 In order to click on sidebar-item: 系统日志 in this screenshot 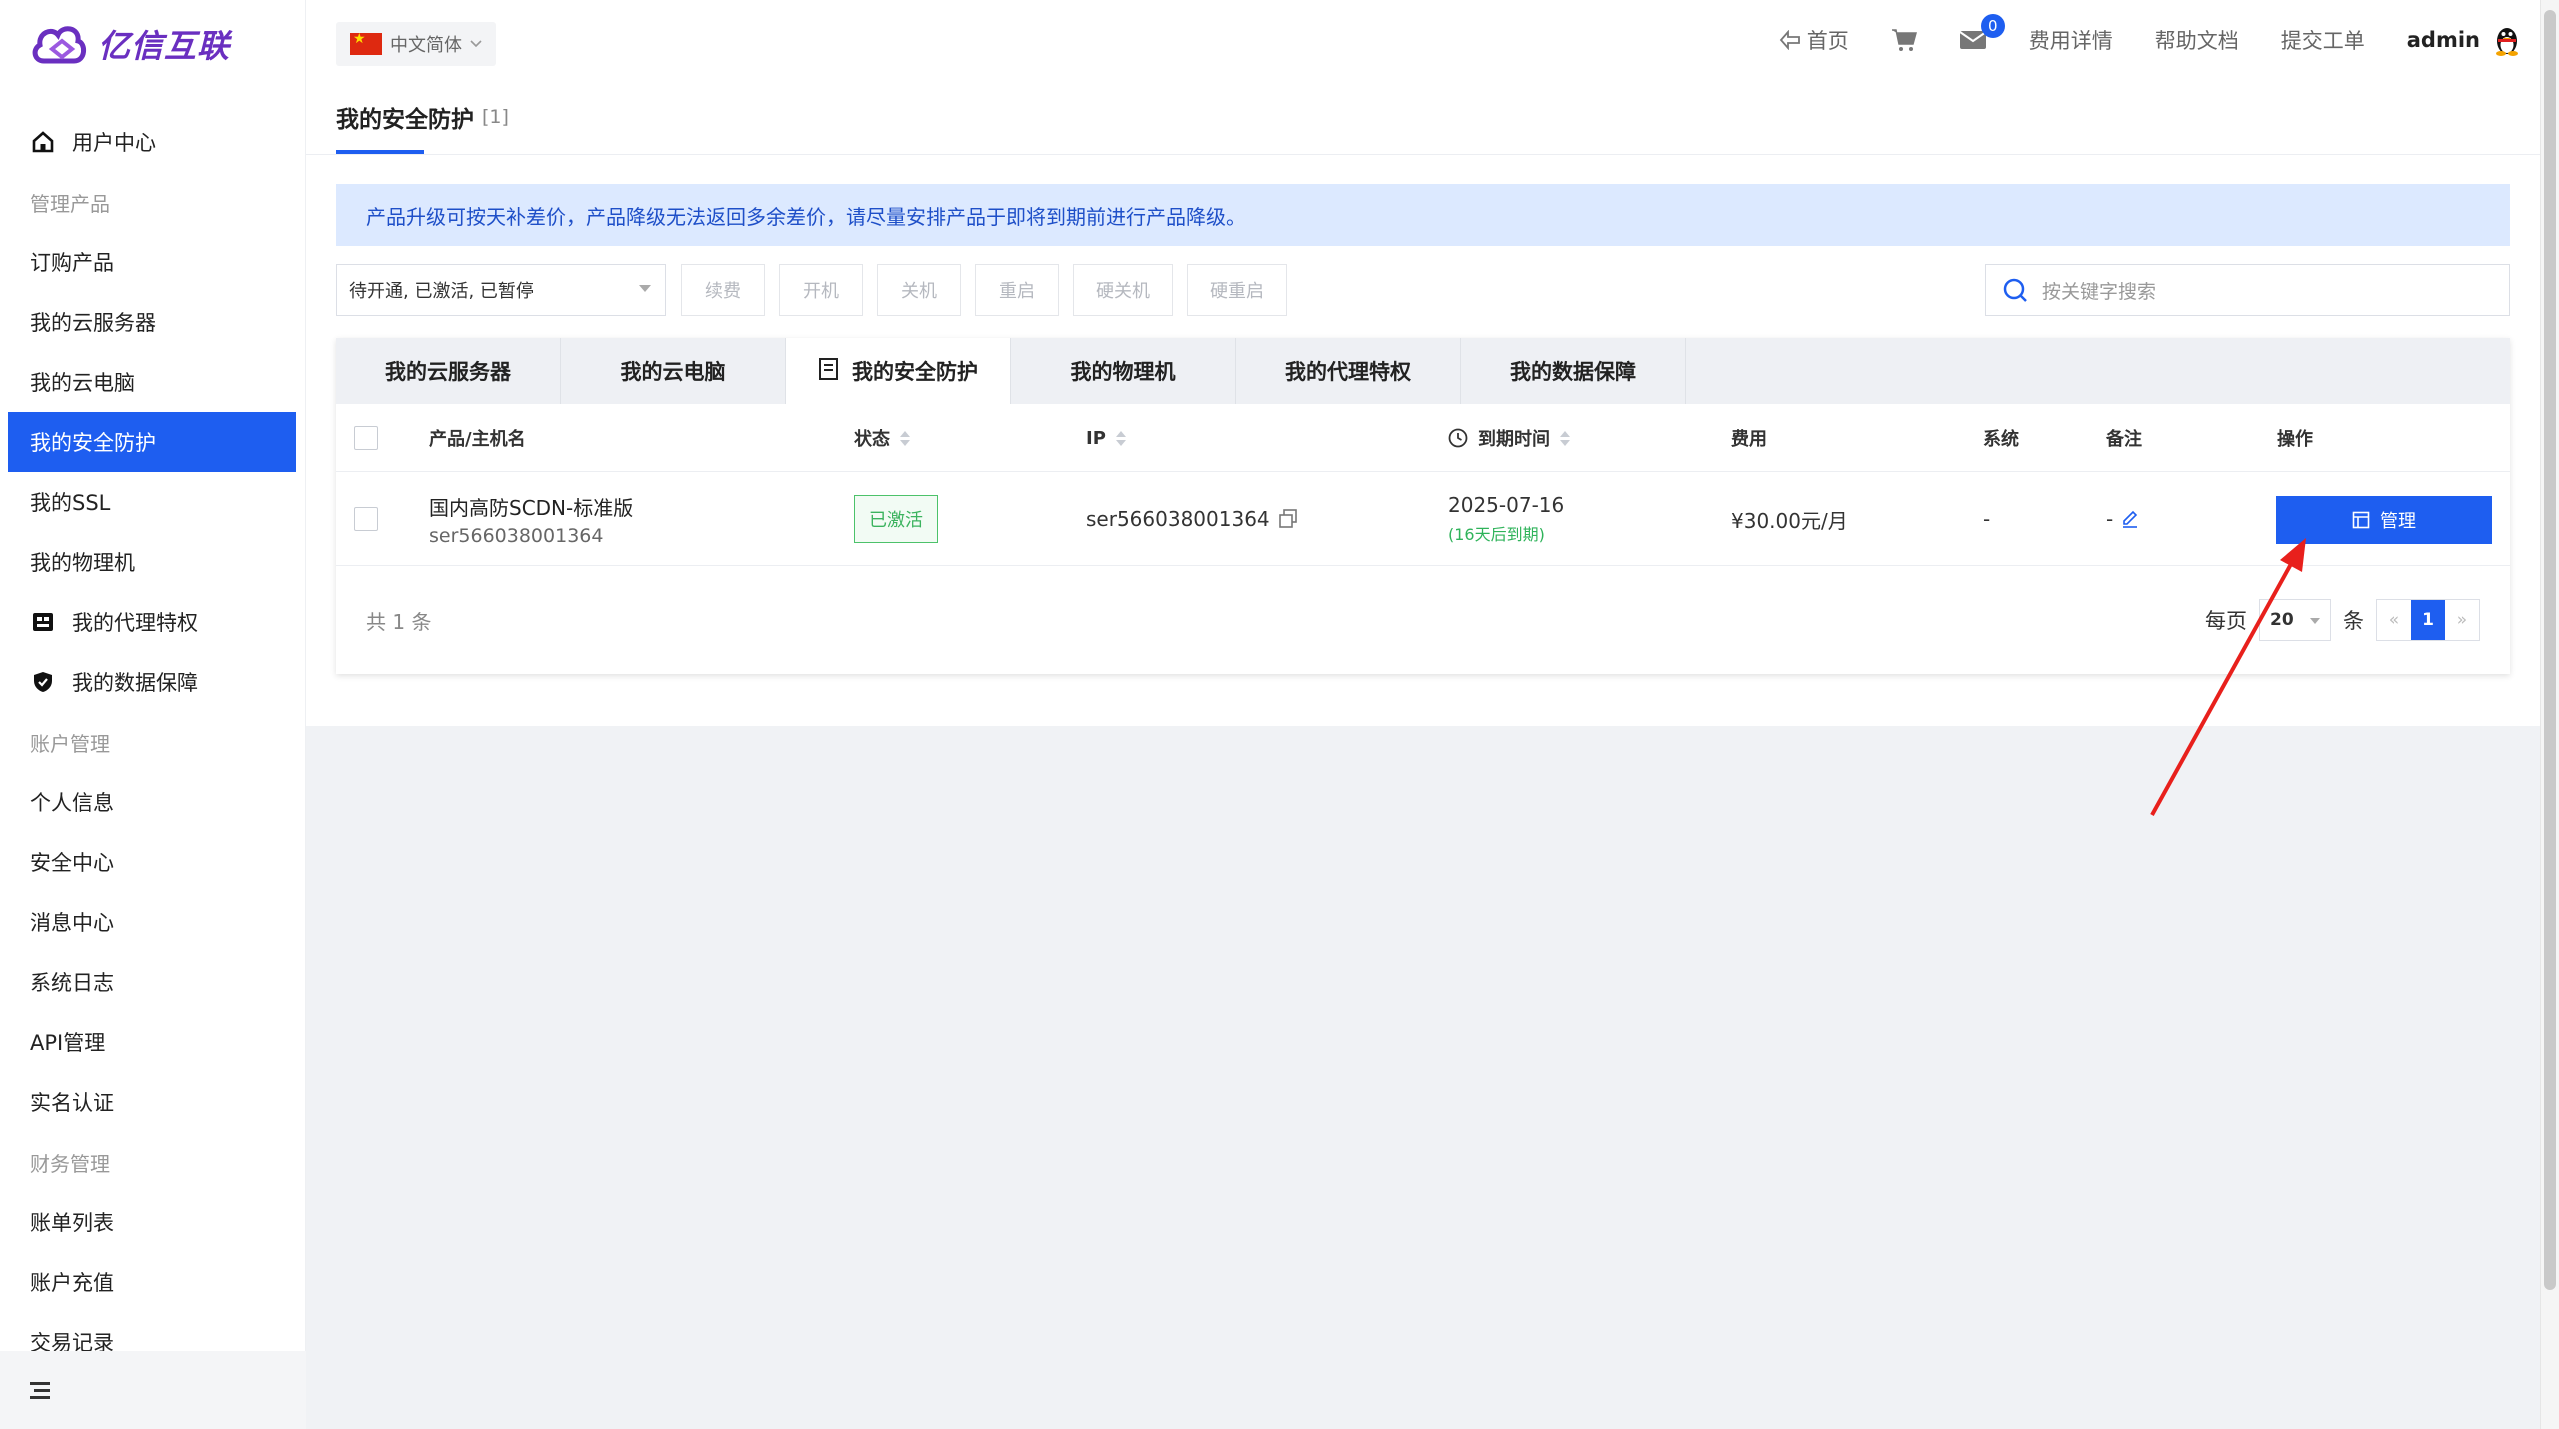, I will do `click(153, 982)`.